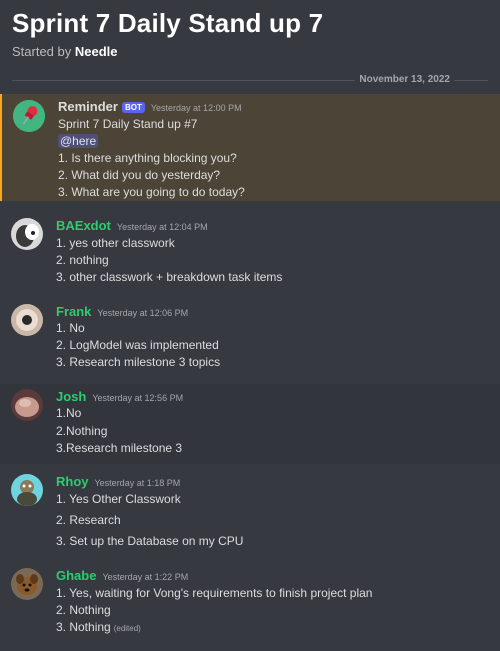  Describe the element at coordinates (196, 108) in the screenshot. I see `timestamp: Yesterday at 12:00 PM` at that location.